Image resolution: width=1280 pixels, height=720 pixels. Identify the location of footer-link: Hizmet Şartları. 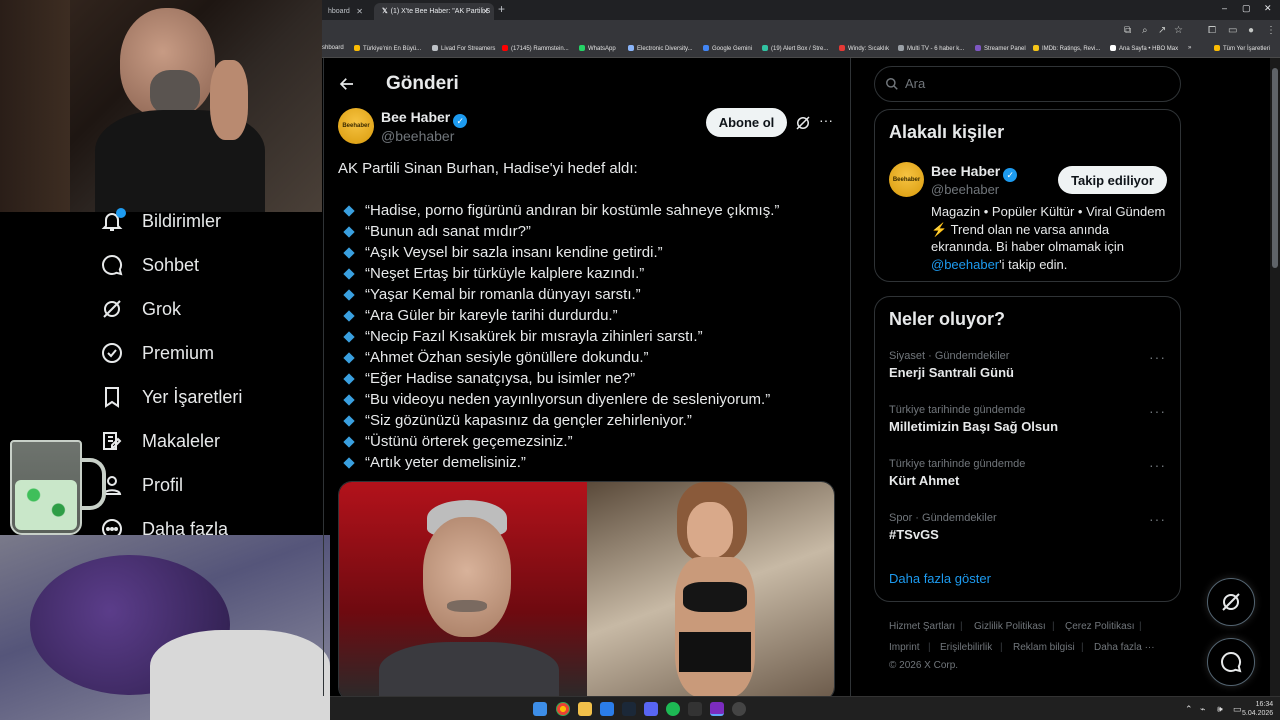
(922, 626).